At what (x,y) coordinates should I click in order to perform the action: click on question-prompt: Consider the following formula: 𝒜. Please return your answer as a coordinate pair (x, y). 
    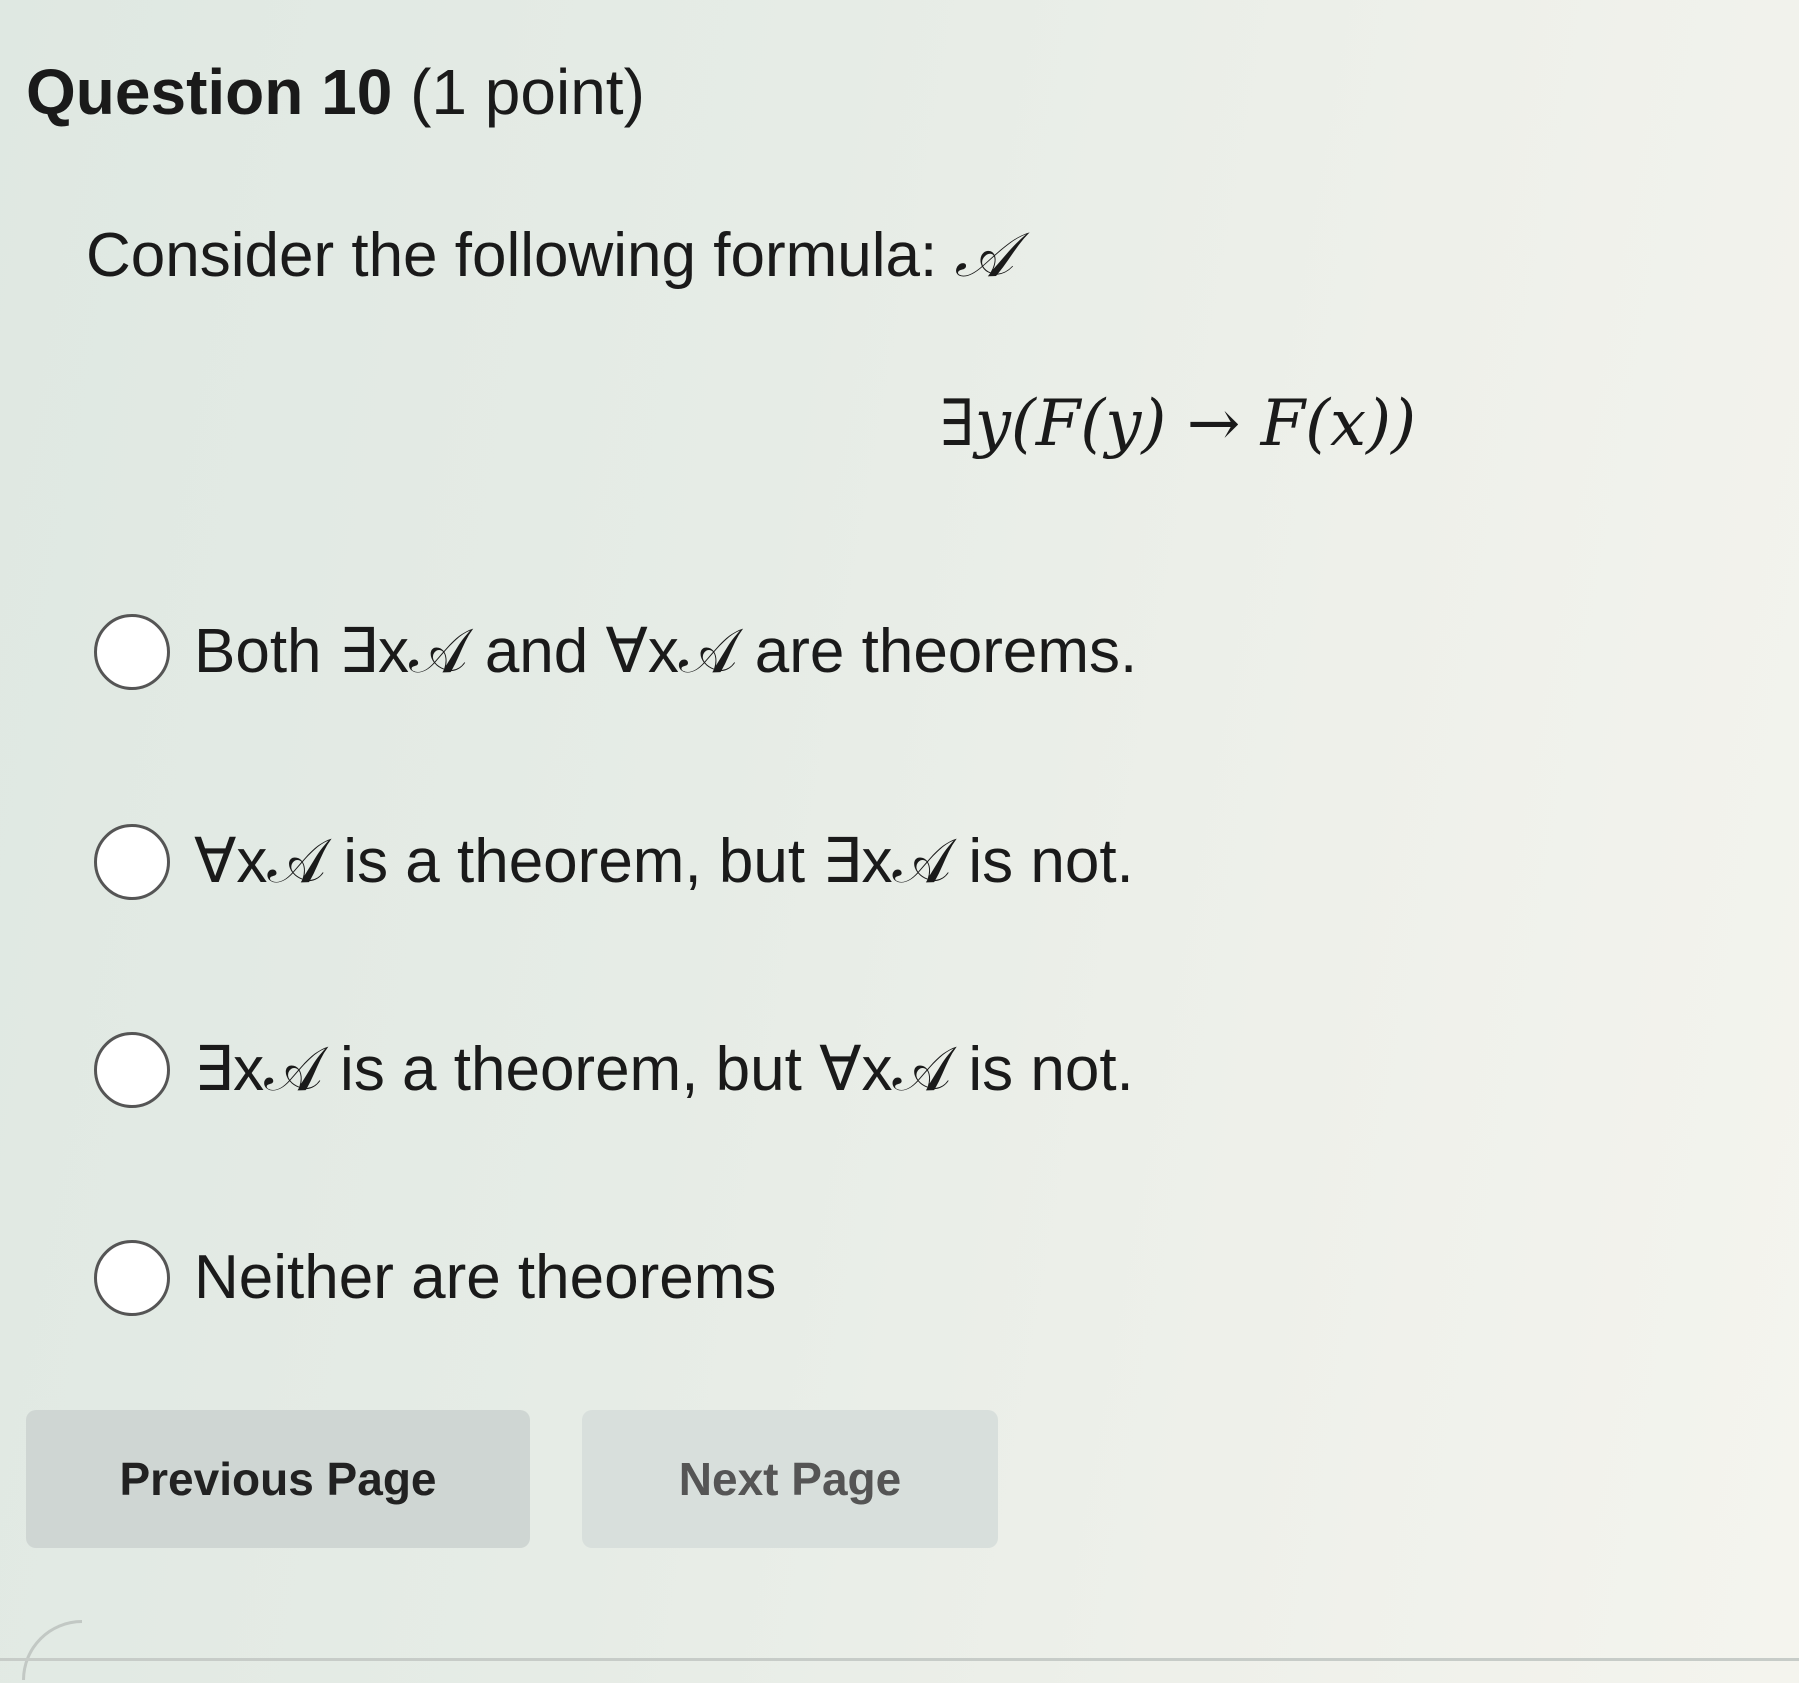
    Looking at the image, I should click on (549, 255).